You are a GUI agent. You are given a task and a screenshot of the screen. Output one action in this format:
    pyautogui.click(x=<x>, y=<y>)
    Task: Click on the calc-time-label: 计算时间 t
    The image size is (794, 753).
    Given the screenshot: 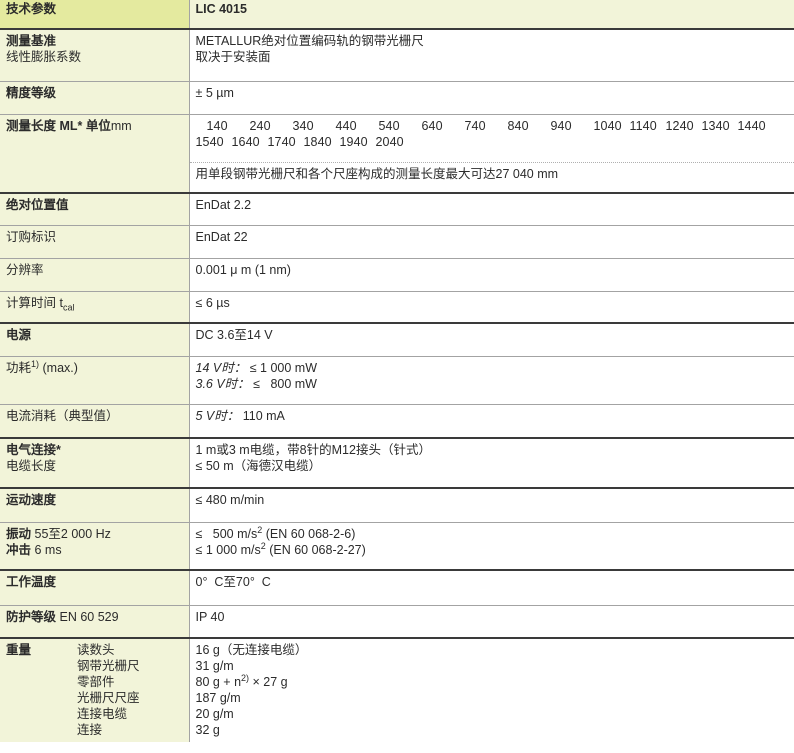 What is the action you would take?
    pyautogui.click(x=34, y=302)
    